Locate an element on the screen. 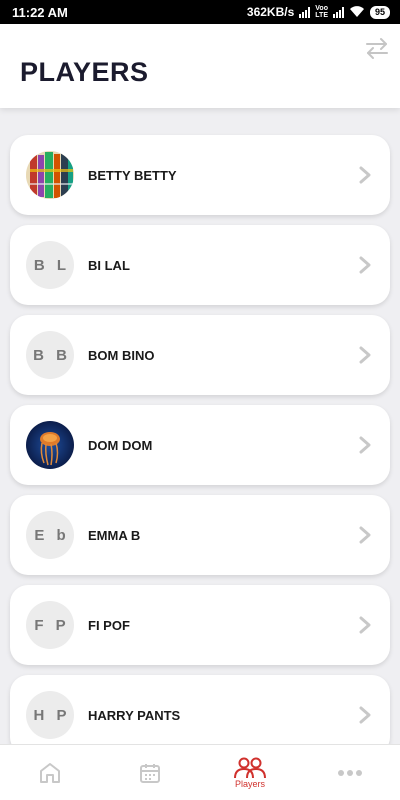 The height and width of the screenshot is (800, 400). player-name: HARRY PANTS is located at coordinates (134, 715).